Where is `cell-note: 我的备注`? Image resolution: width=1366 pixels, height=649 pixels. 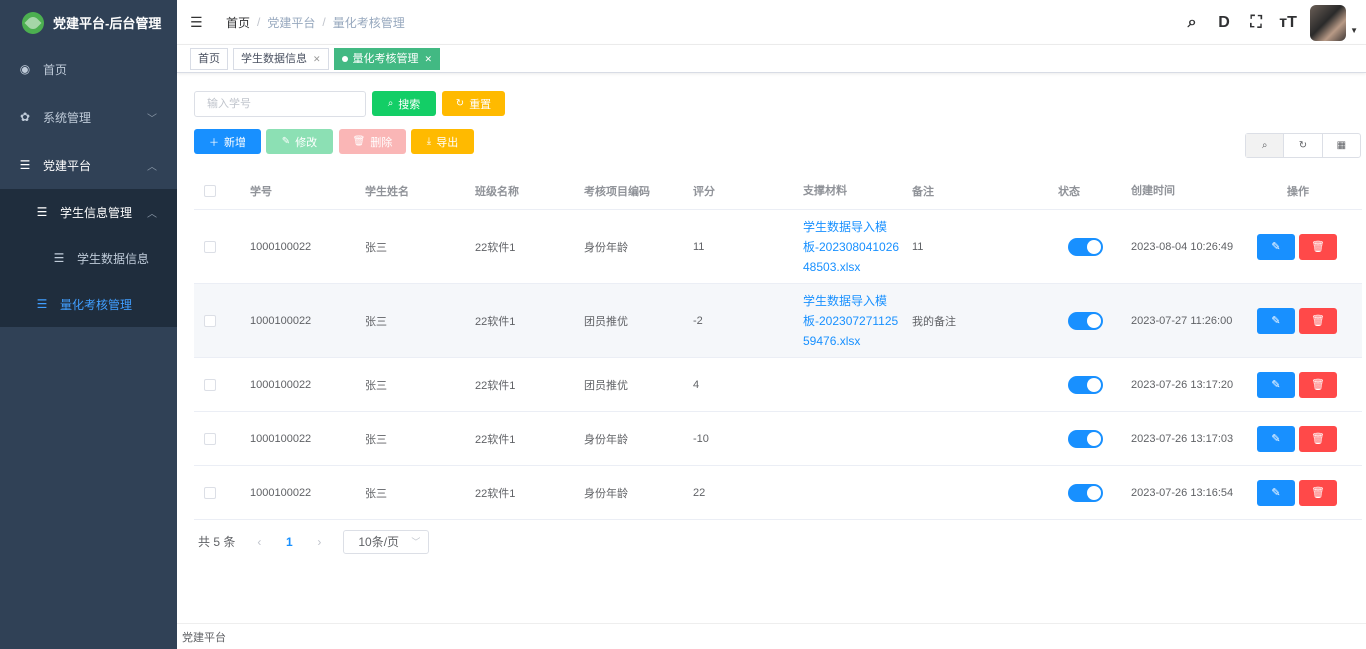 cell-note: 我的备注 is located at coordinates (934, 321).